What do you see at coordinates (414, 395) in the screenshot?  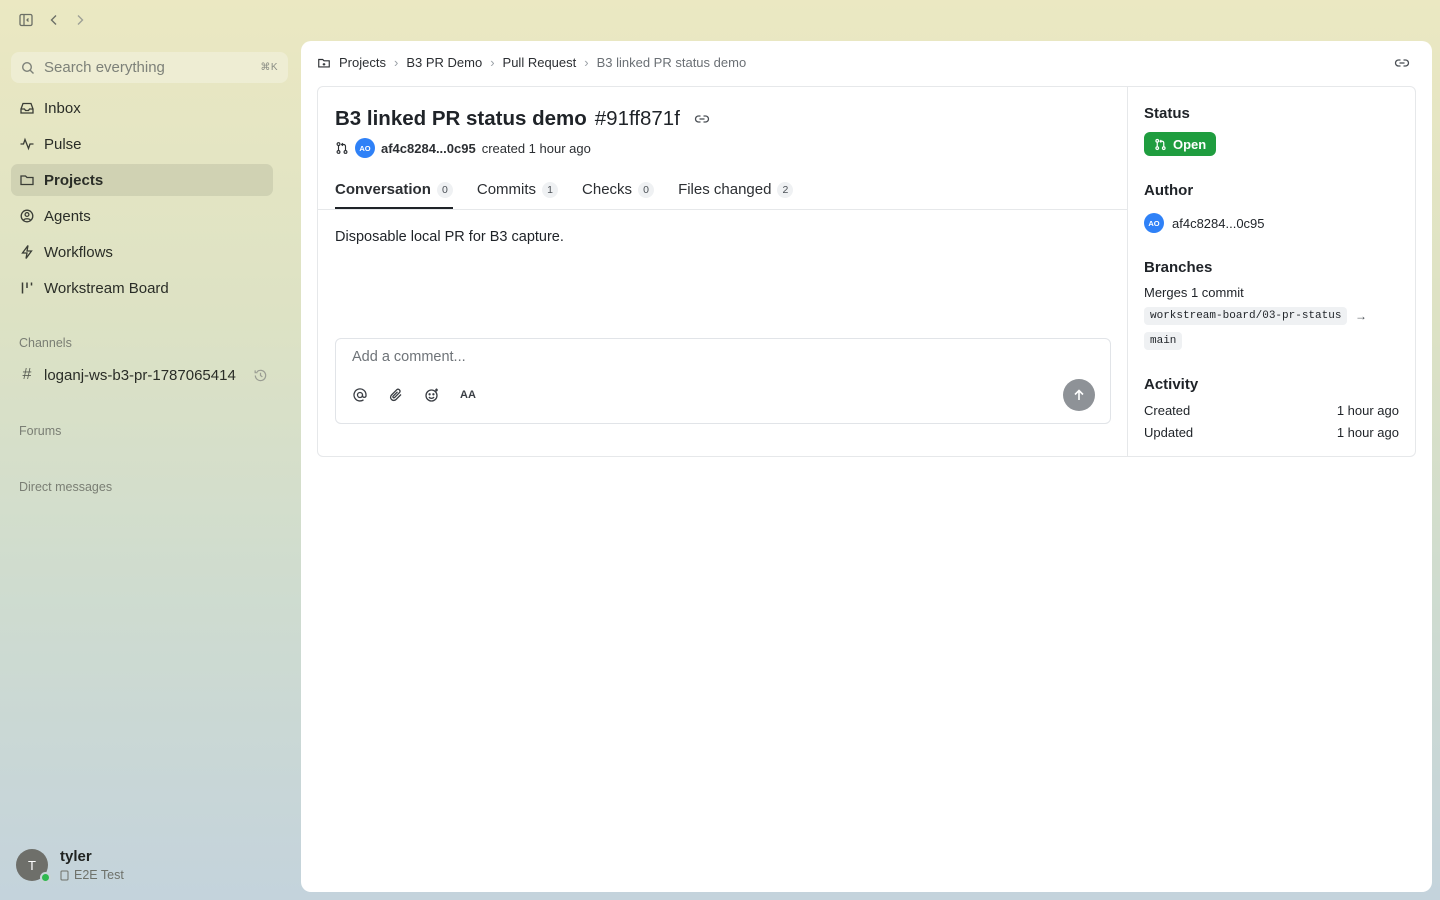 I see `composer-tools: AA` at bounding box center [414, 395].